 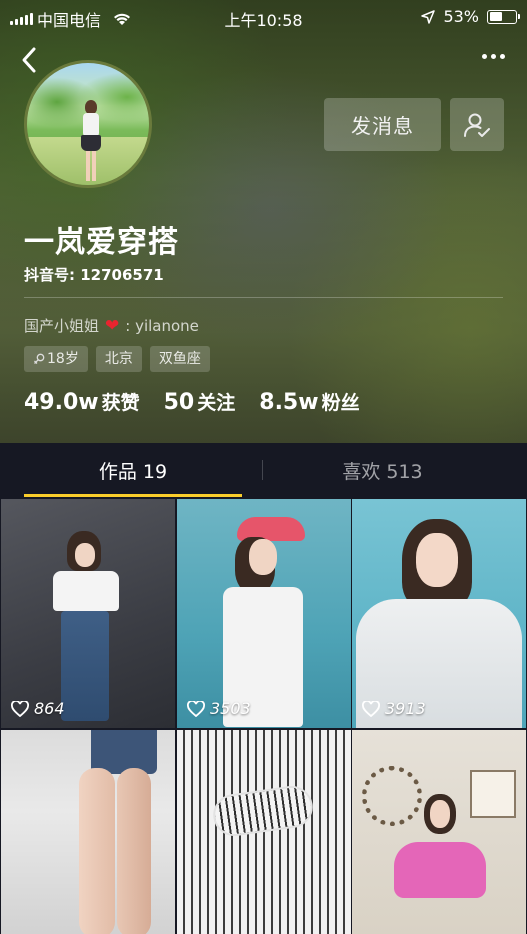 What do you see at coordinates (200, 401) in the screenshot?
I see `stat-following: 50 关注` at bounding box center [200, 401].